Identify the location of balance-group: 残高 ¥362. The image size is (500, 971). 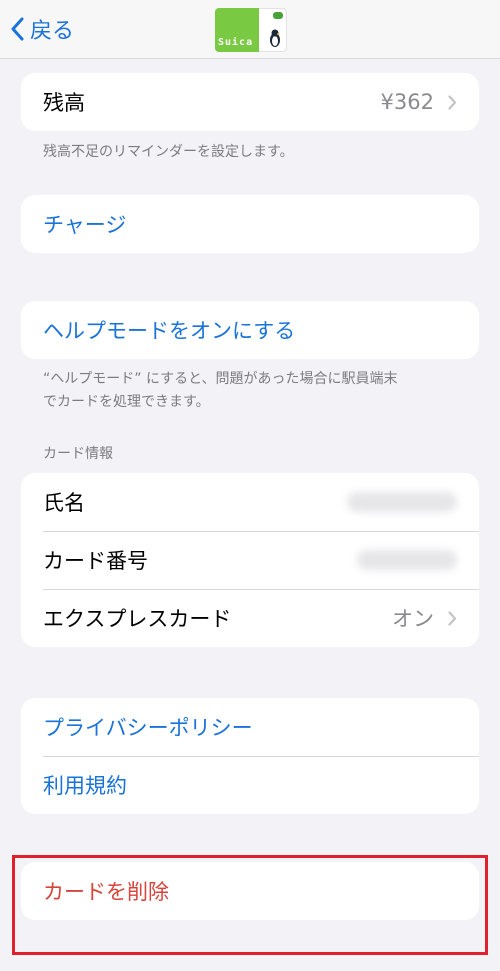
(250, 102).